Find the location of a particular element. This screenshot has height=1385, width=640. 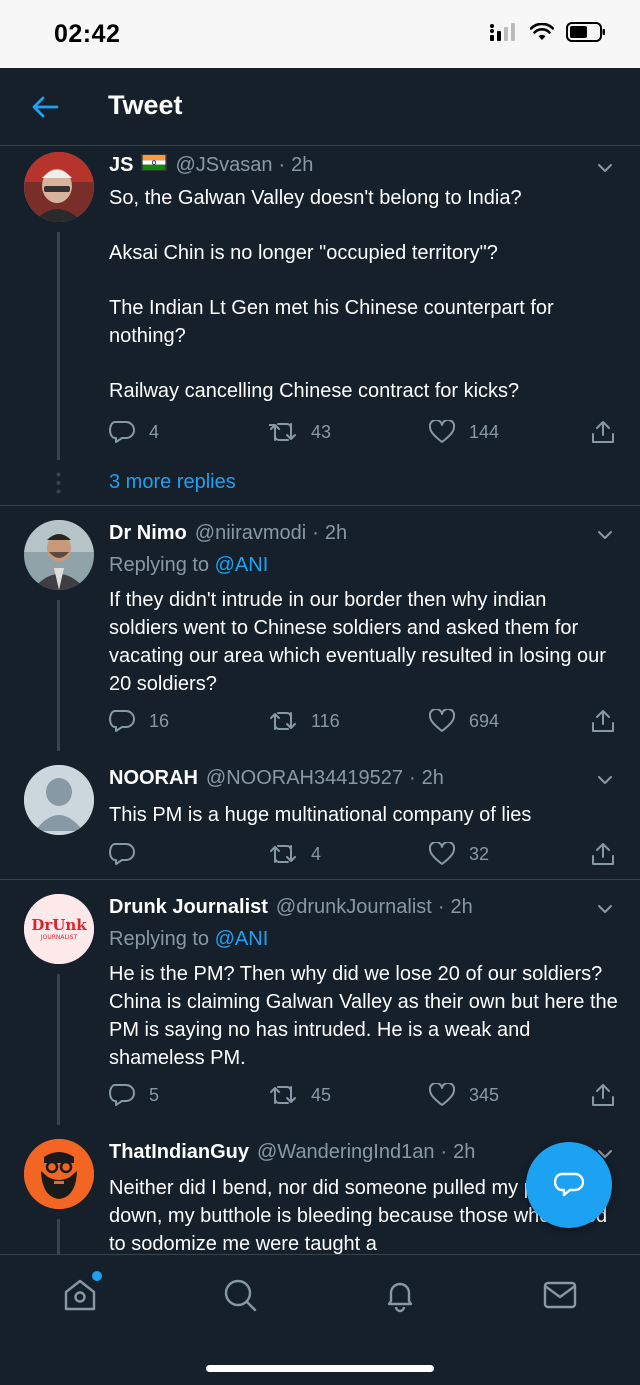

mail-icon is located at coordinates (560, 1295).